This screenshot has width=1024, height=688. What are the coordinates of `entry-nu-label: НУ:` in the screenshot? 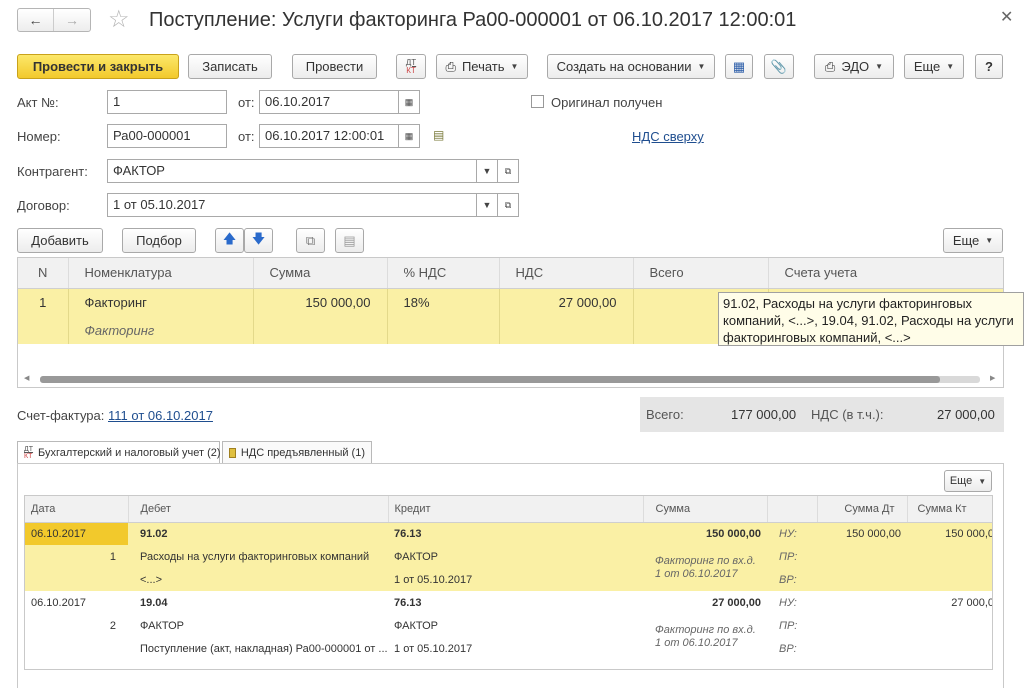 It's located at (788, 602).